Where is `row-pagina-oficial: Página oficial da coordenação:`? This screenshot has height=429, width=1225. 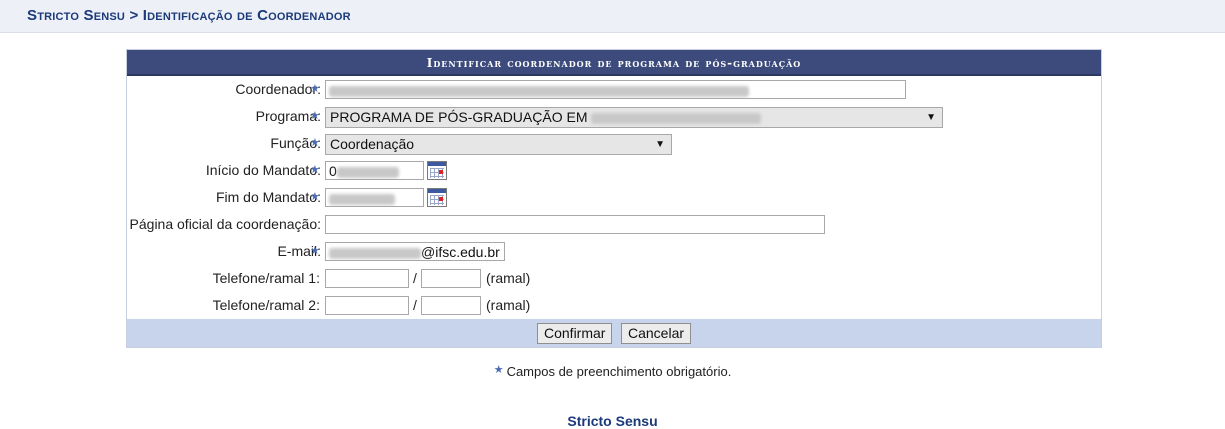
row-pagina-oficial: Página oficial da coordenação: is located at coordinates (614, 225).